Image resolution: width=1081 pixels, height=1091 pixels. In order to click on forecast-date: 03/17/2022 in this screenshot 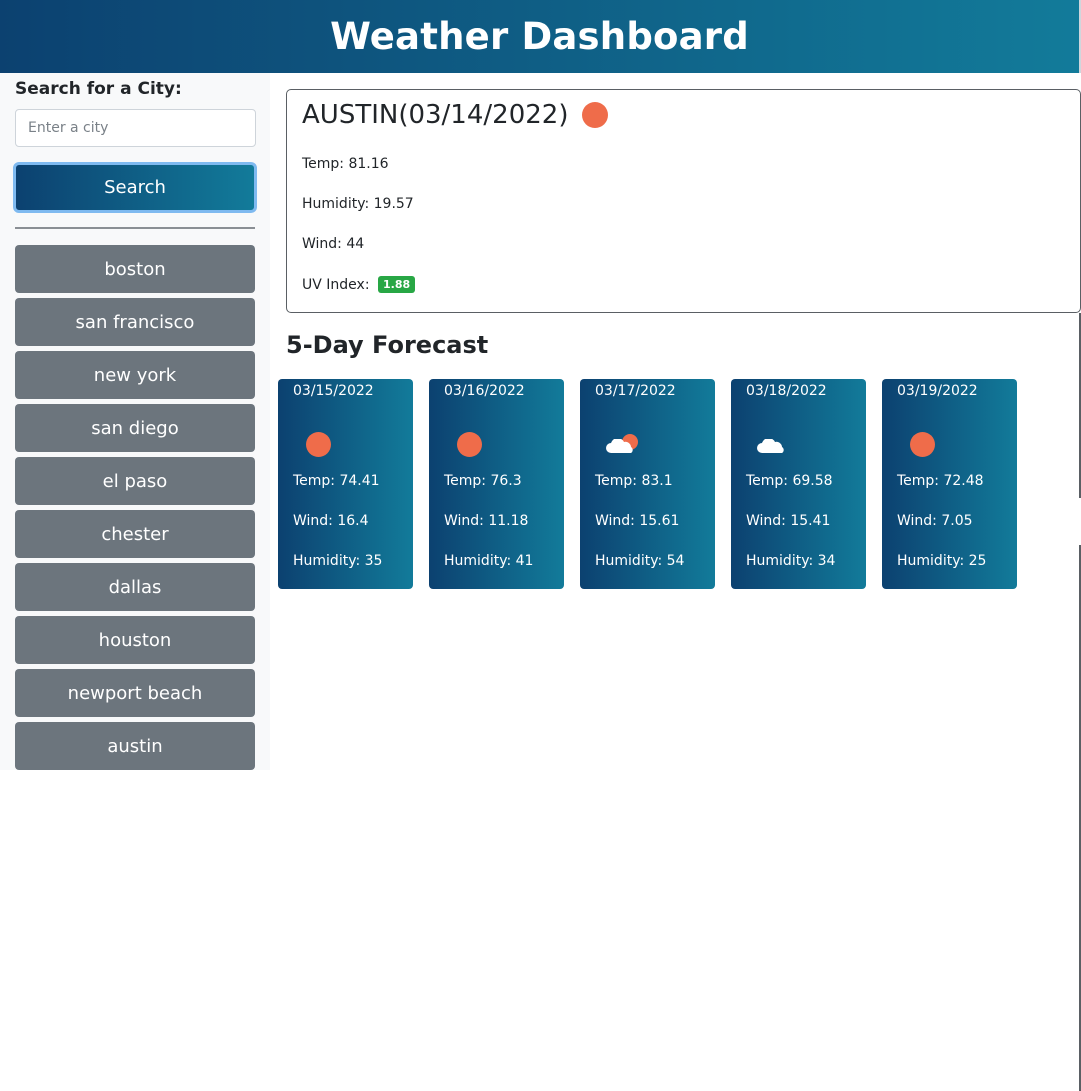, I will do `click(635, 391)`.